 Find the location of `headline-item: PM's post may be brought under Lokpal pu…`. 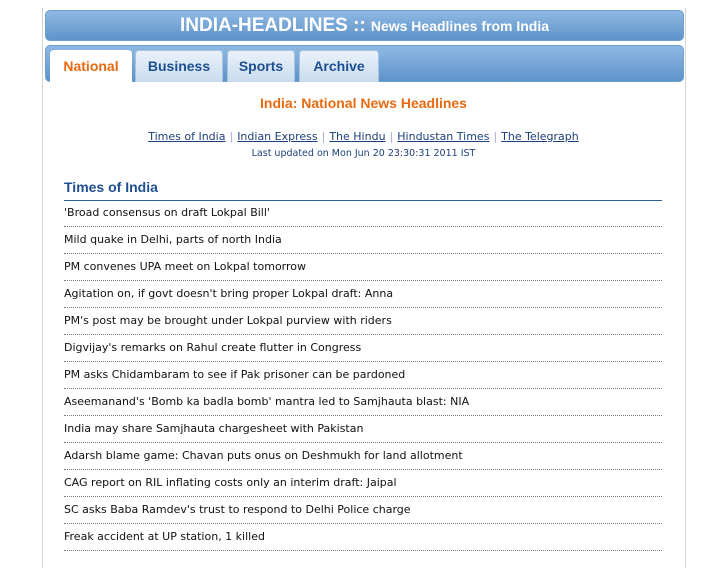

headline-item: PM's post may be brought under Lokpal pu… is located at coordinates (363, 321).